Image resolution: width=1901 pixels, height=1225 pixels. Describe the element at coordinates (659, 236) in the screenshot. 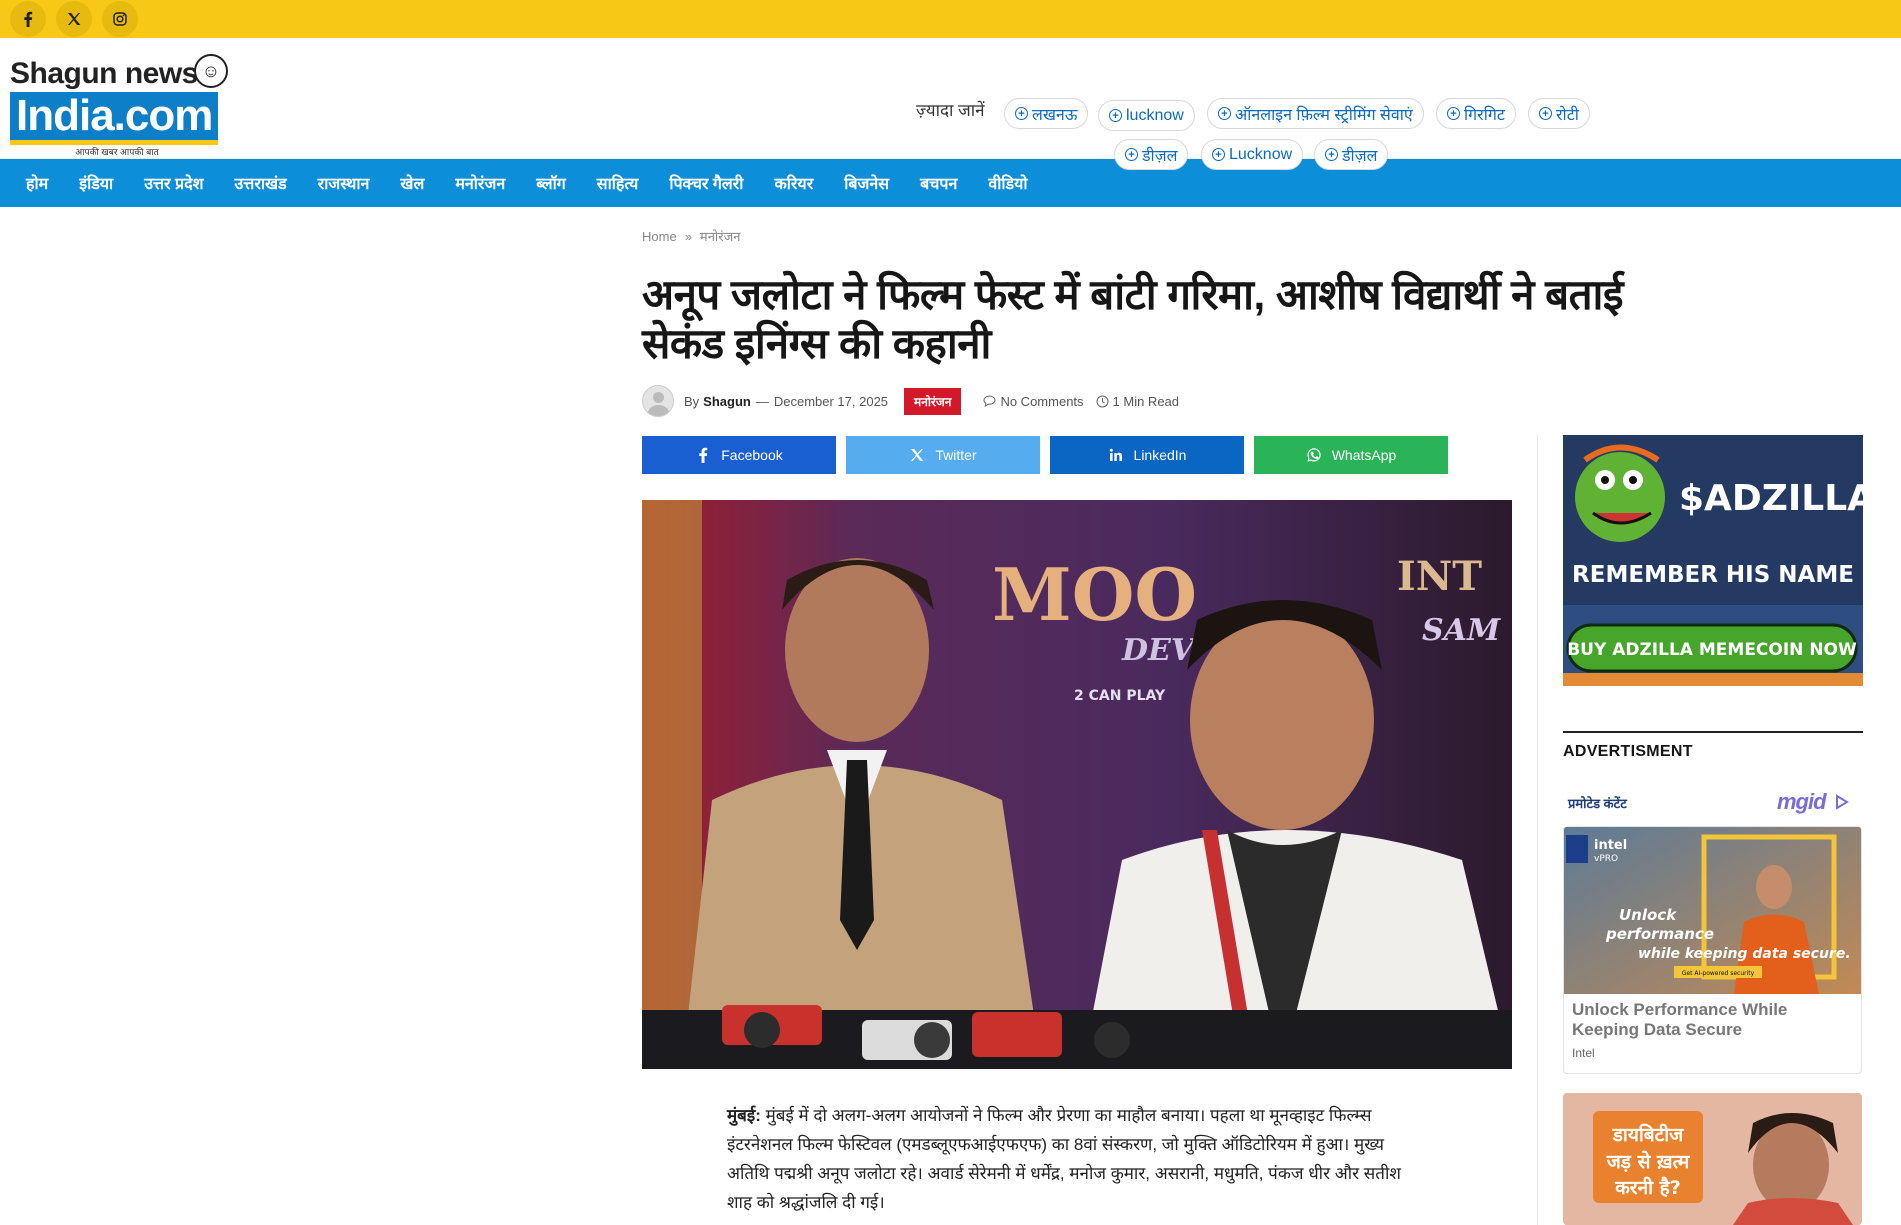

I see `breadcrumb-home-link: Home` at that location.